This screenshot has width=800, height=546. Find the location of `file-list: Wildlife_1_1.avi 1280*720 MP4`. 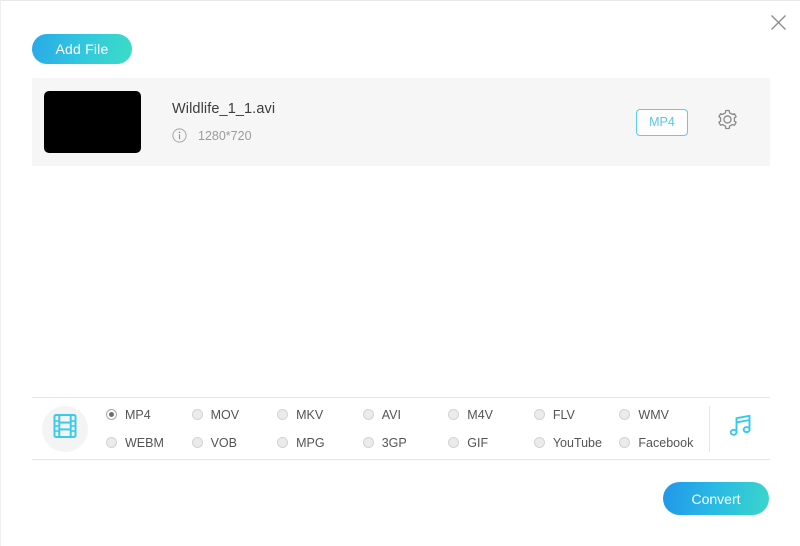

file-list: Wildlife_1_1.avi 1280*720 MP4 is located at coordinates (401, 122).